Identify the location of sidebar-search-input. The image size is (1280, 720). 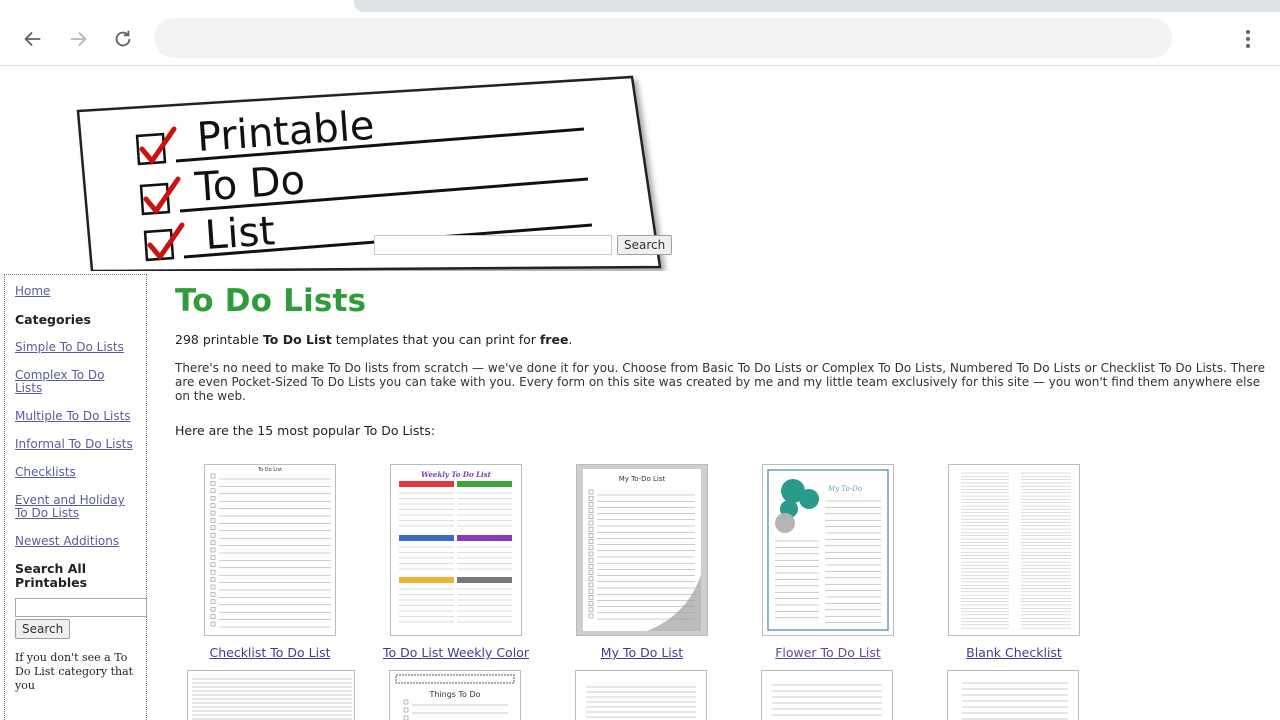
(81, 607).